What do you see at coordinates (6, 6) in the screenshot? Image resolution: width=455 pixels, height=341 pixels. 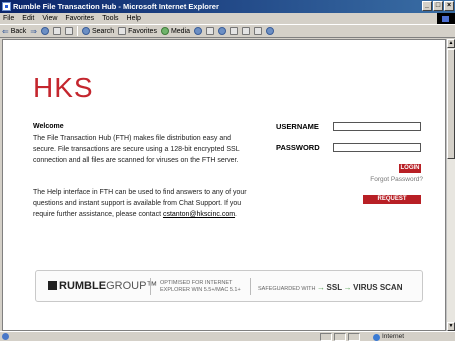 I see `ie-icon` at bounding box center [6, 6].